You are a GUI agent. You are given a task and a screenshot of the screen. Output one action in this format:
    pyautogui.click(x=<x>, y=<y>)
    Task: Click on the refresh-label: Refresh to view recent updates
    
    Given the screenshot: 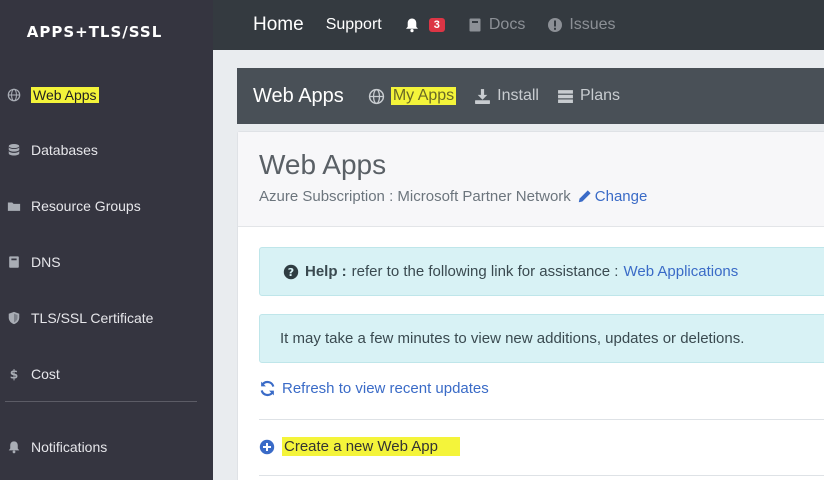 What is the action you would take?
    pyautogui.click(x=385, y=388)
    